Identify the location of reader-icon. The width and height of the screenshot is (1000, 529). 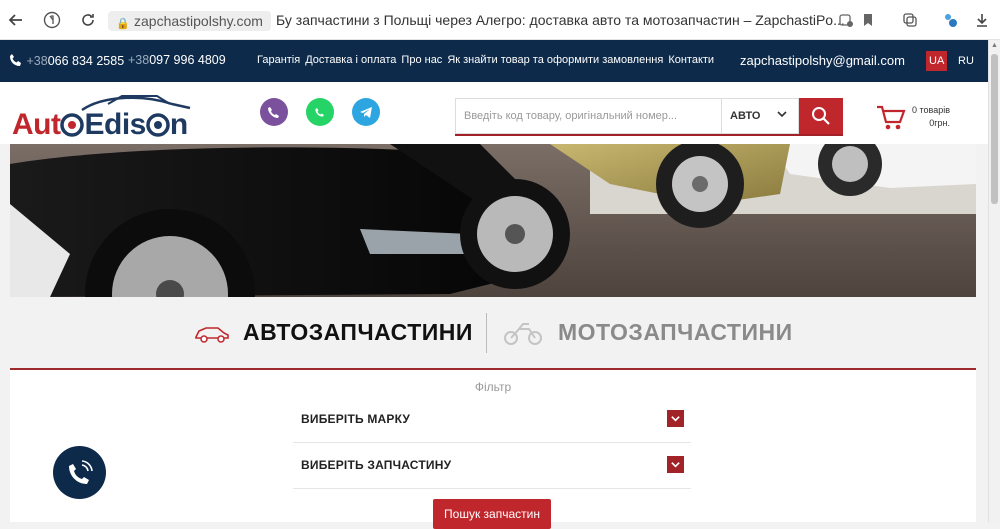
(846, 20).